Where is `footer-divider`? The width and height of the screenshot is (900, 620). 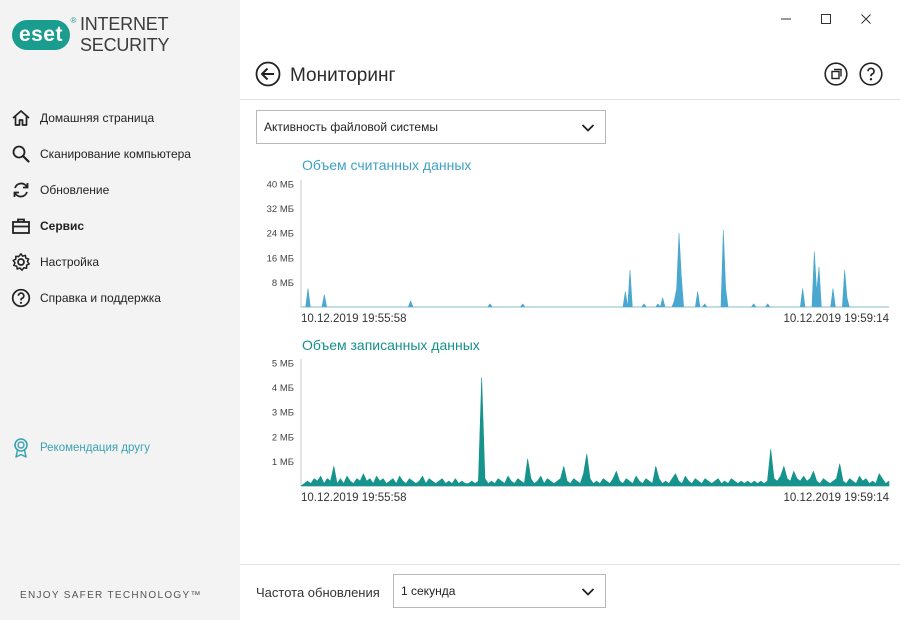
footer-divider is located at coordinates (570, 564).